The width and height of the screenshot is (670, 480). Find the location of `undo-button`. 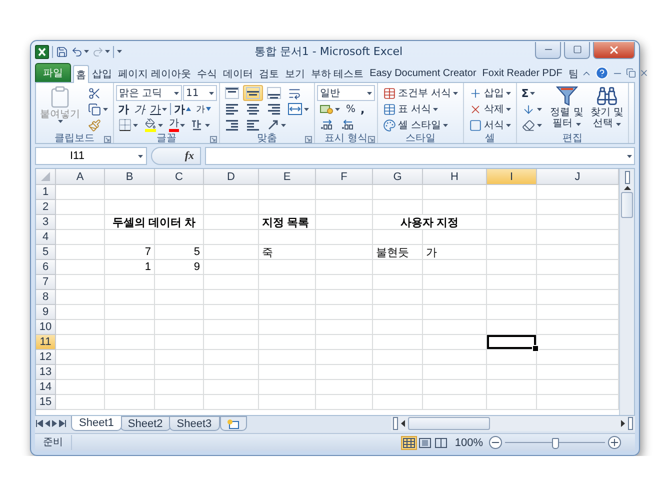

undo-button is located at coordinates (80, 52).